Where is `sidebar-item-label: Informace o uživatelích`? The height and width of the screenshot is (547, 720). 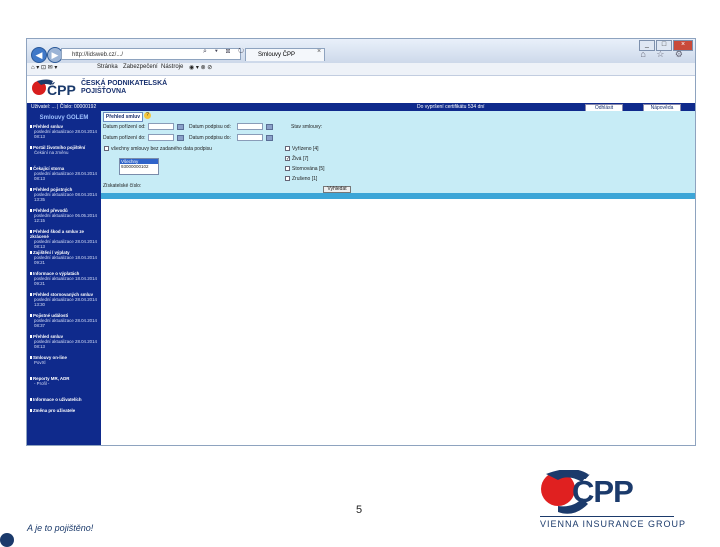
sidebar-item-label: Informace o uživatelích is located at coordinates (65, 399).